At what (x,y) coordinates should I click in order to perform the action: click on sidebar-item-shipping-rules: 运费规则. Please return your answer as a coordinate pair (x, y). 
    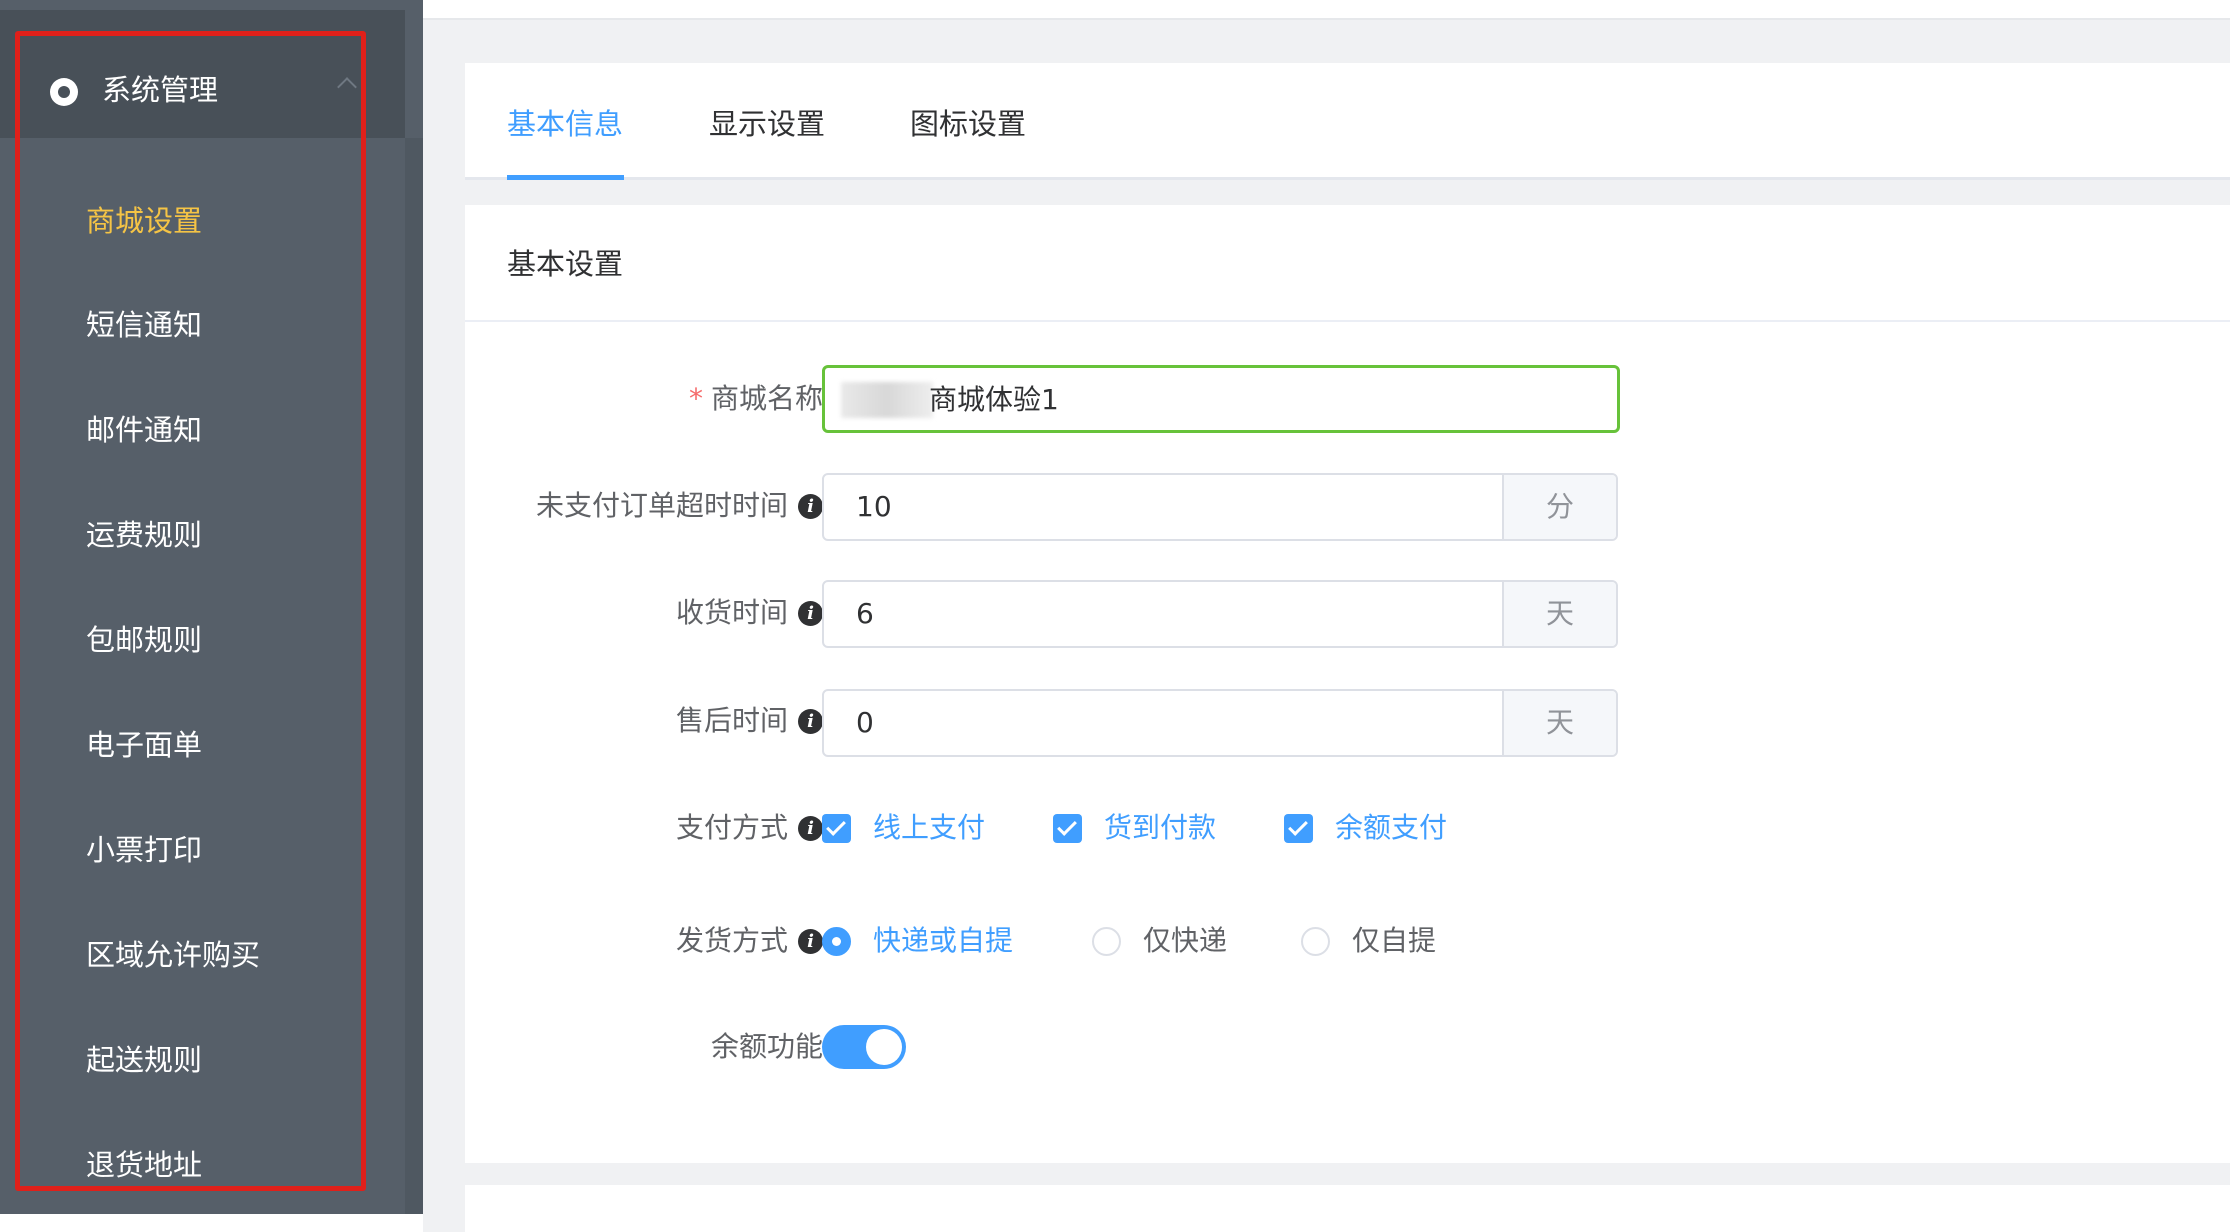
    Looking at the image, I should click on (202, 535).